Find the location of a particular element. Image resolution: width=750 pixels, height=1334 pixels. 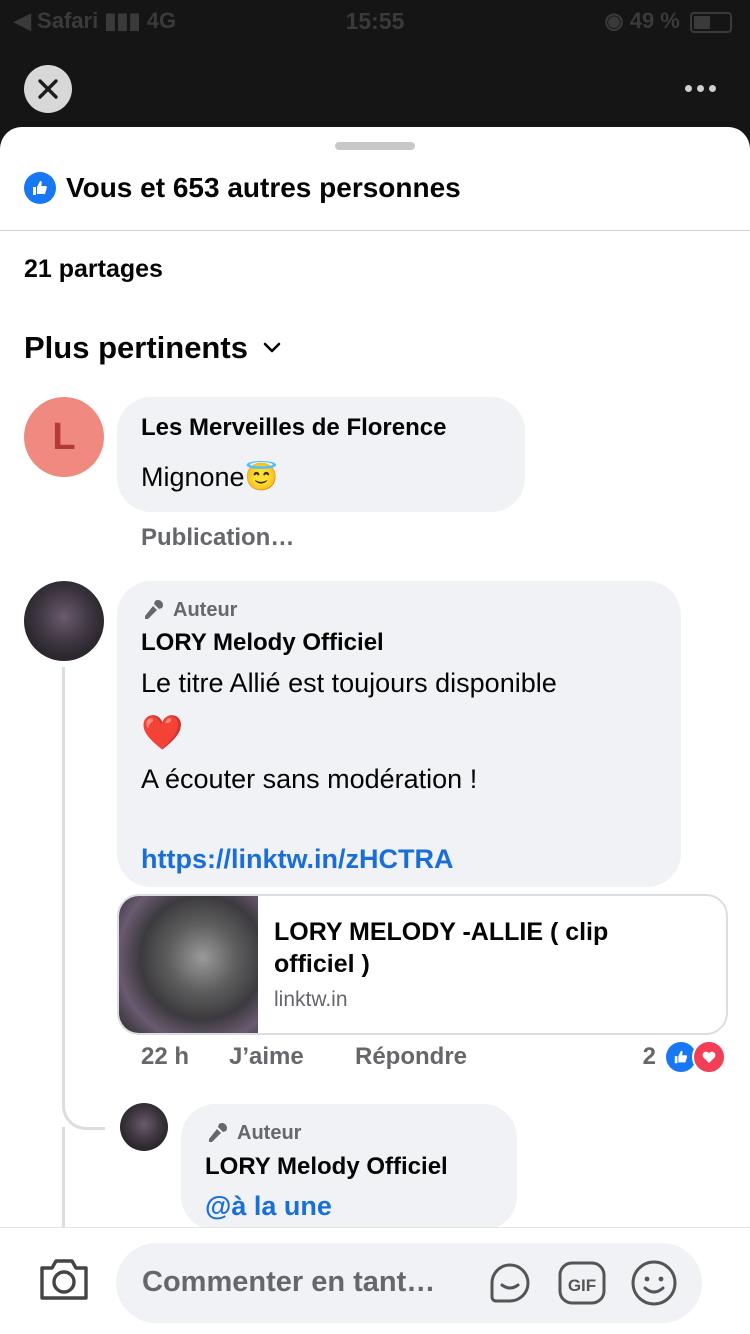

comment-text-line: A écouter sans modération ! is located at coordinates (309, 779).